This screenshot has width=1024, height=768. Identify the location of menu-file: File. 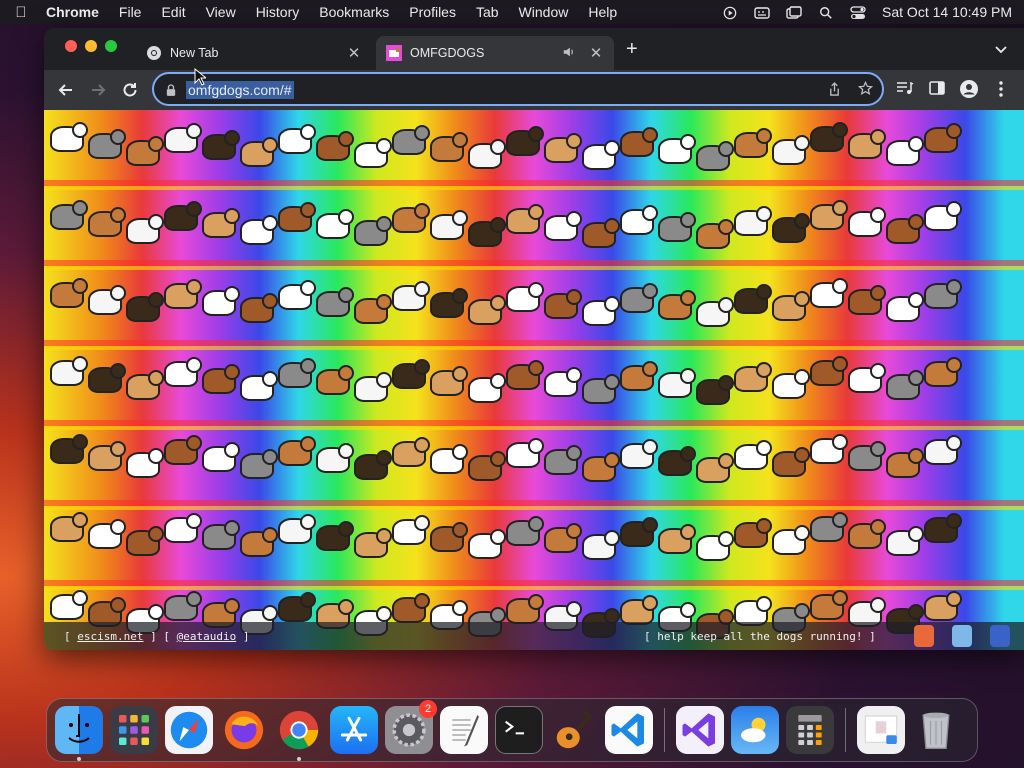
(130, 12).